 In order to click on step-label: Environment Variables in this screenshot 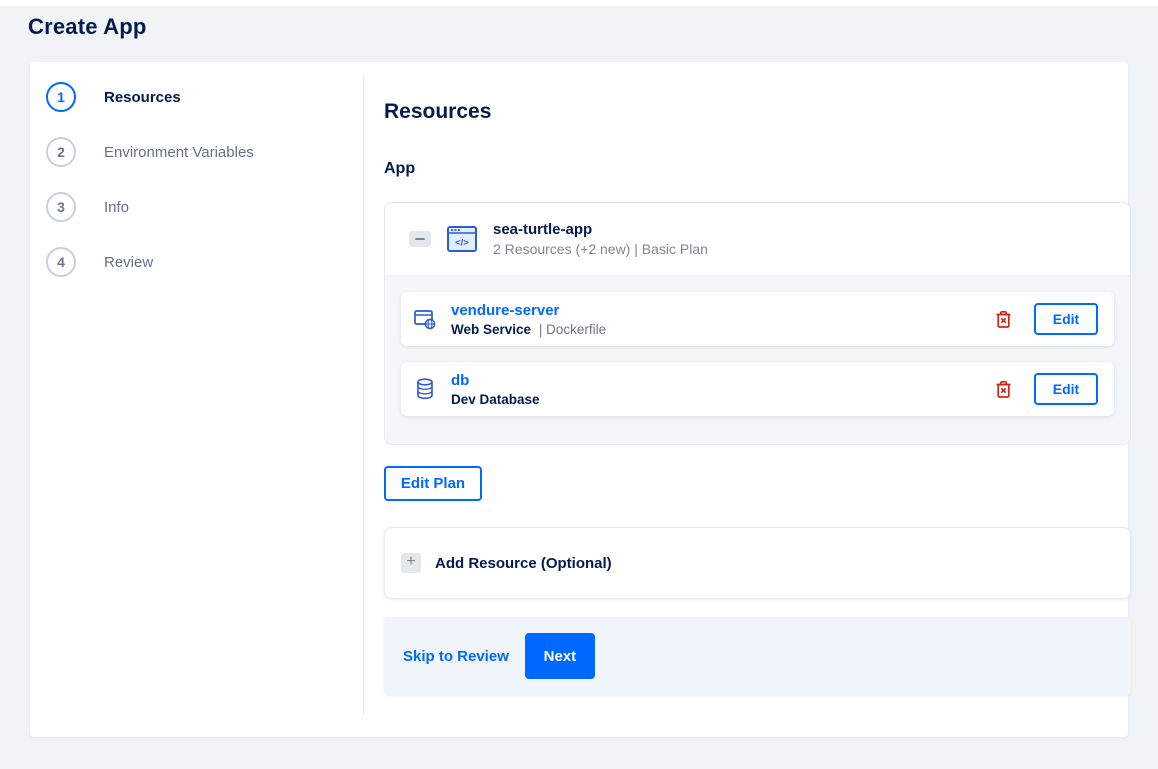, I will do `click(179, 152)`.